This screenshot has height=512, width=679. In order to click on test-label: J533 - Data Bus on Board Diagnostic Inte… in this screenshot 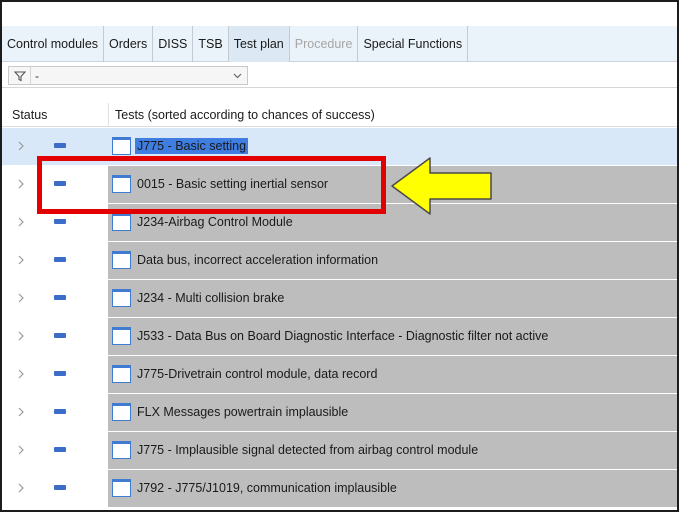, I will do `click(343, 336)`.